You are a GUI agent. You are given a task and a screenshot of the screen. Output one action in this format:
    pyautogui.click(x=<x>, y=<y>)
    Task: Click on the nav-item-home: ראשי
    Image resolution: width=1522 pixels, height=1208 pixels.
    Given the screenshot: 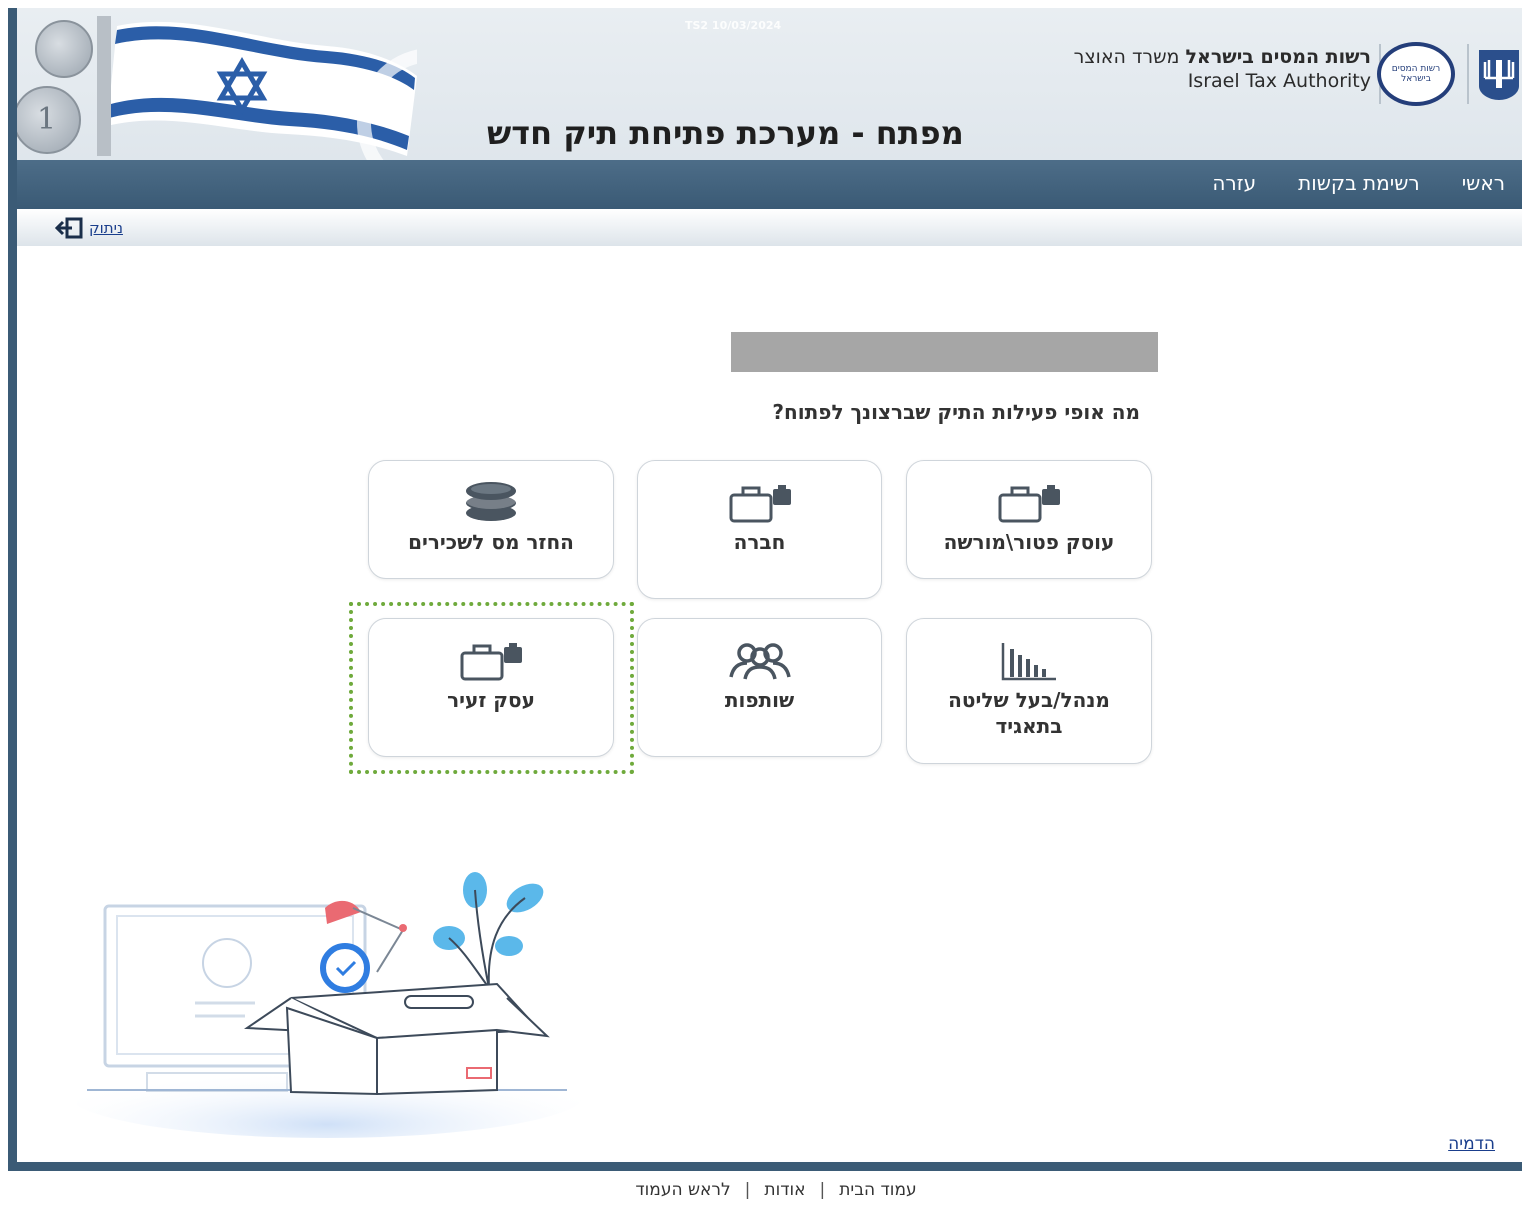 What is the action you would take?
    pyautogui.click(x=1483, y=183)
    